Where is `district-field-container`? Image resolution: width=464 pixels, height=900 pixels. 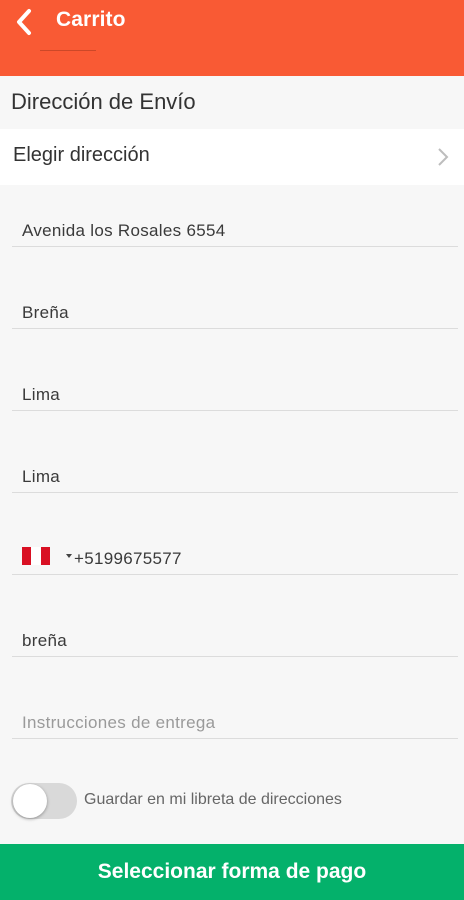
district-field-container is located at coordinates (235, 305).